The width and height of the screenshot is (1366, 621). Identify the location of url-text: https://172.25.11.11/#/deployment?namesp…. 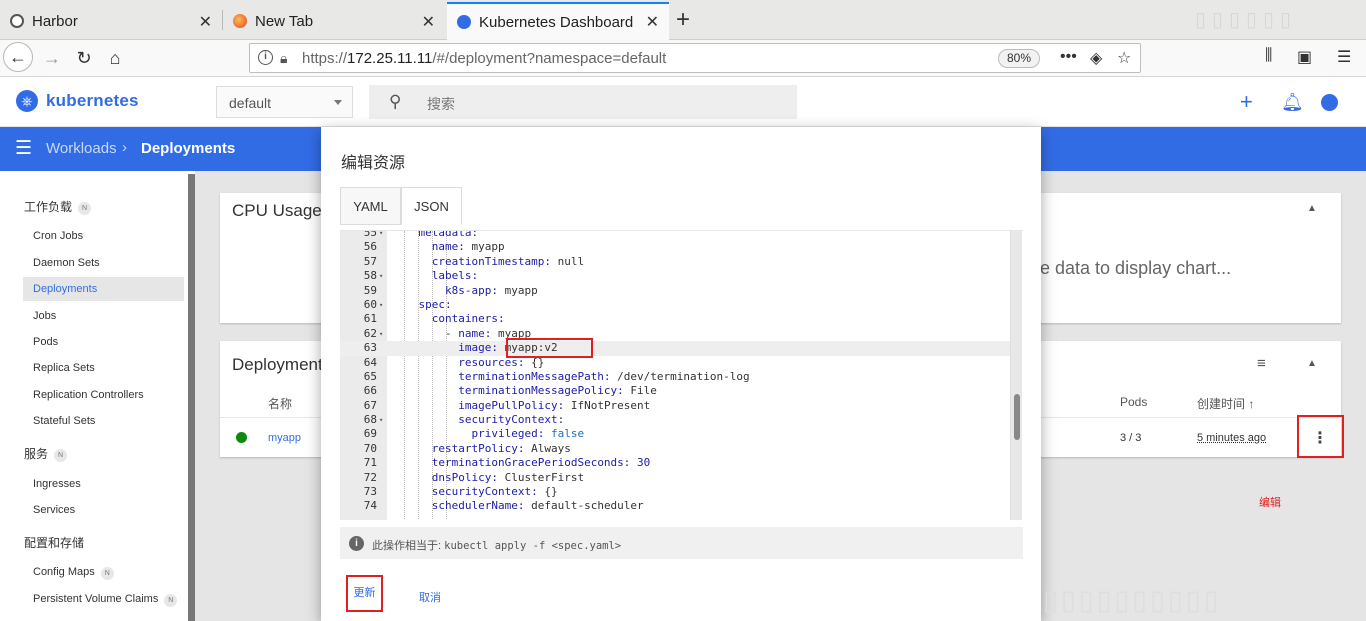
(484, 58).